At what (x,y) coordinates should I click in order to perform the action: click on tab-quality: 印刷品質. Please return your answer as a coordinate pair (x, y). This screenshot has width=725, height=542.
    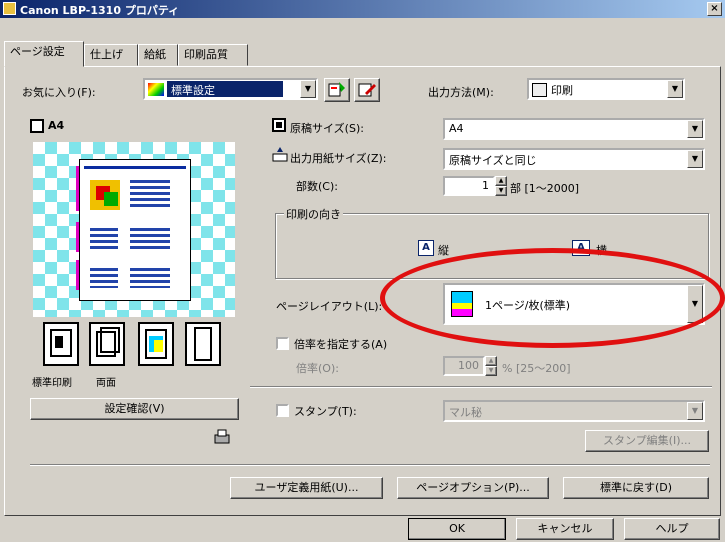
    Looking at the image, I should click on (213, 55).